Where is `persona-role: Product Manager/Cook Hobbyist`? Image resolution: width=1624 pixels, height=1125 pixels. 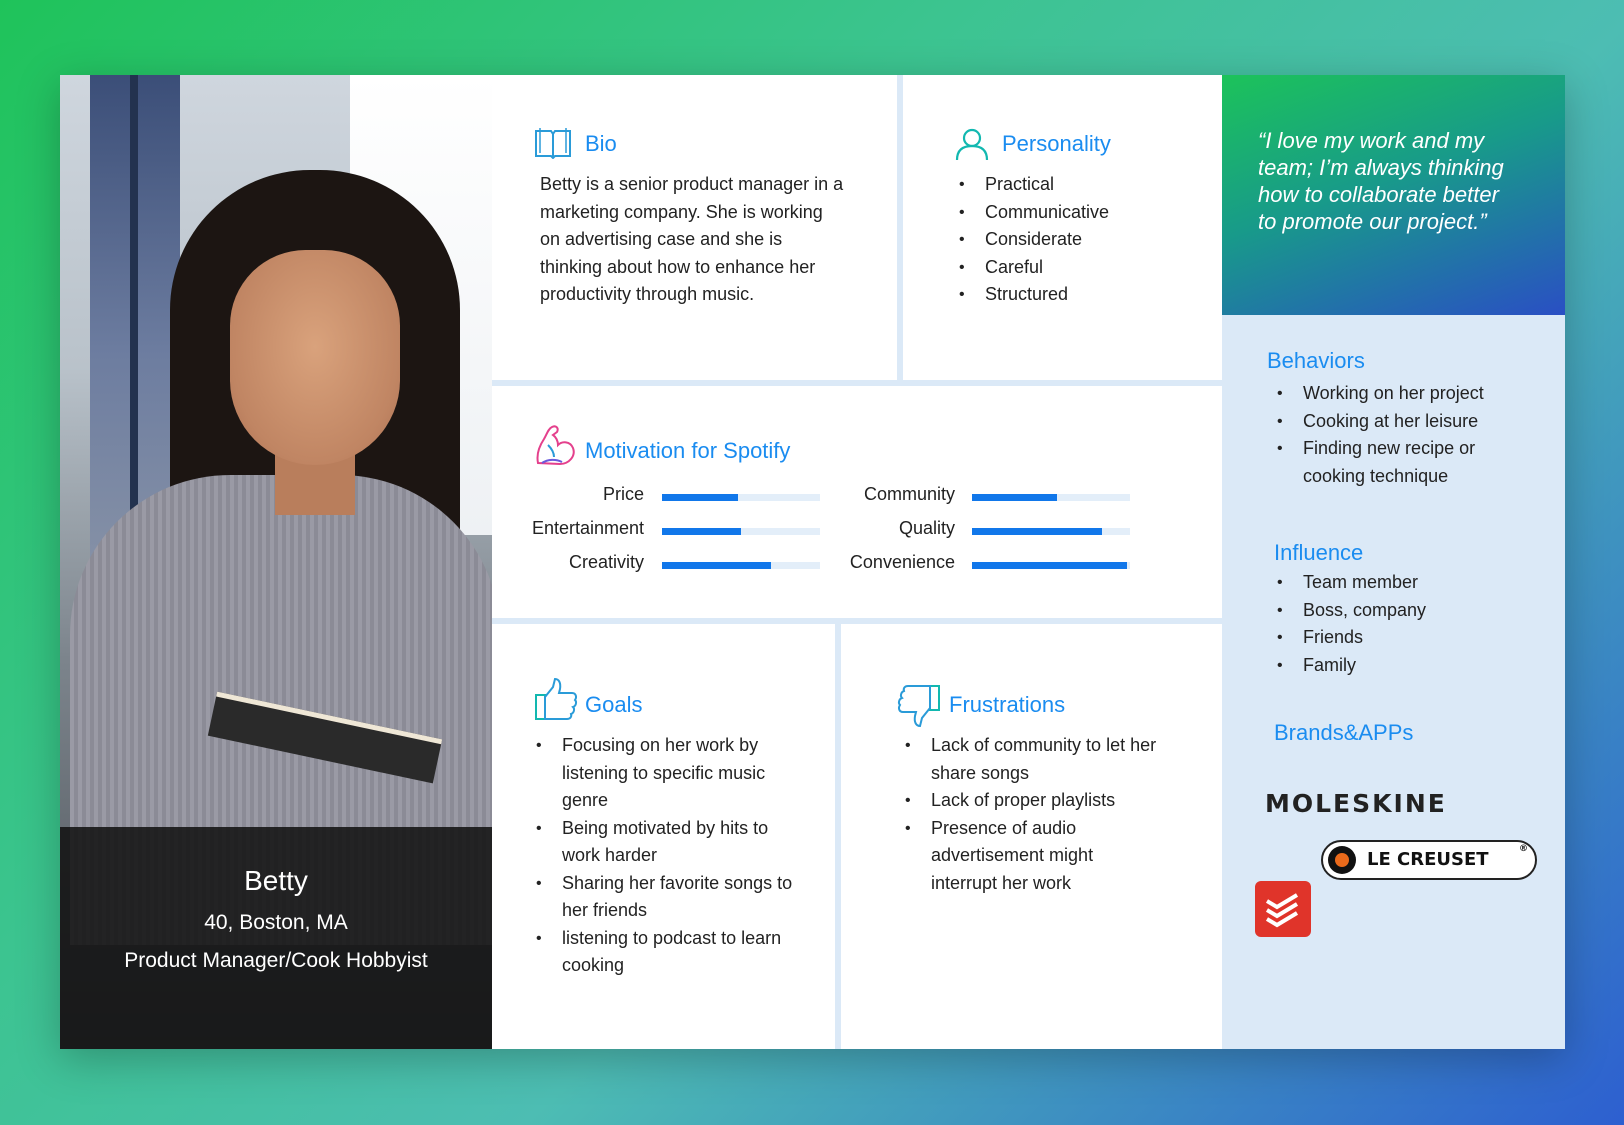
persona-role: Product Manager/Cook Hobbyist is located at coordinates (276, 960).